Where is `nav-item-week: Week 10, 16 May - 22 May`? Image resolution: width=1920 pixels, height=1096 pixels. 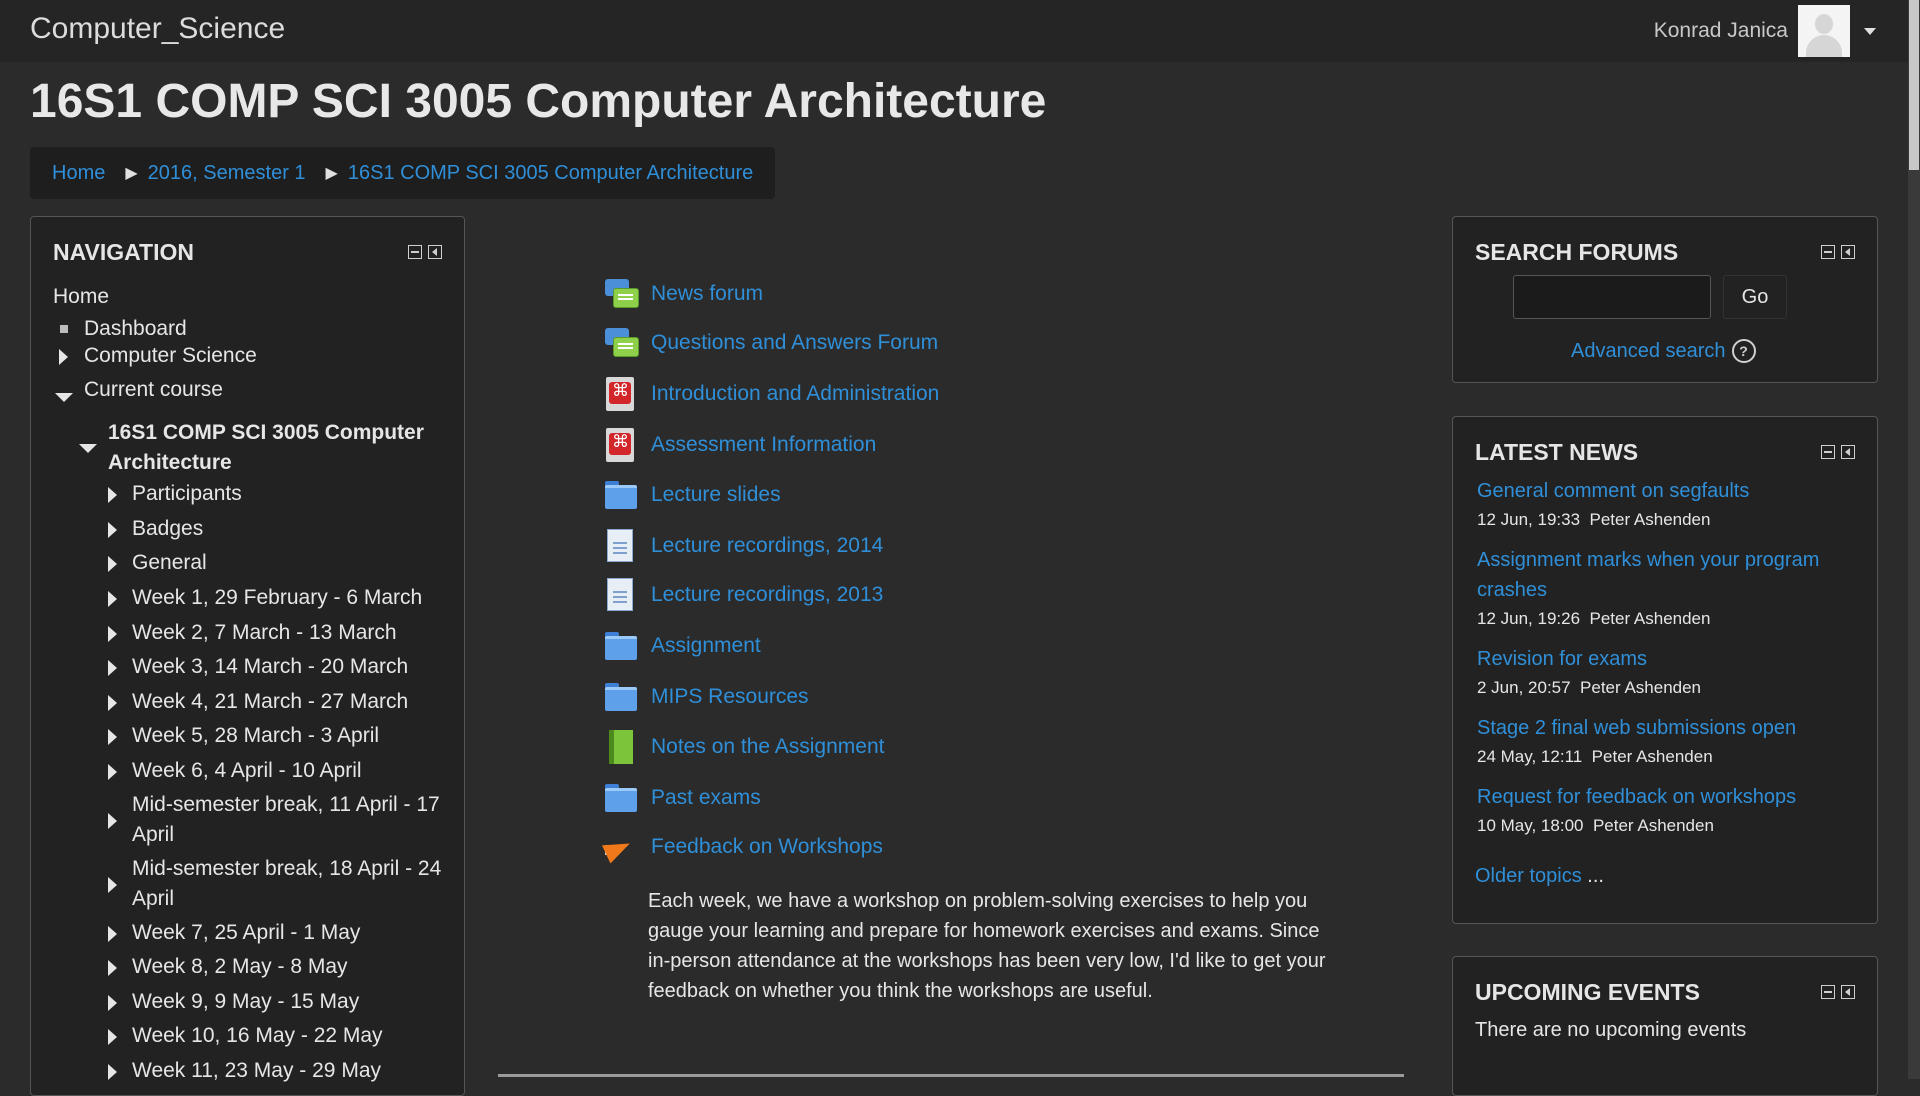 nav-item-week: Week 10, 16 May - 22 May is located at coordinates (257, 1036).